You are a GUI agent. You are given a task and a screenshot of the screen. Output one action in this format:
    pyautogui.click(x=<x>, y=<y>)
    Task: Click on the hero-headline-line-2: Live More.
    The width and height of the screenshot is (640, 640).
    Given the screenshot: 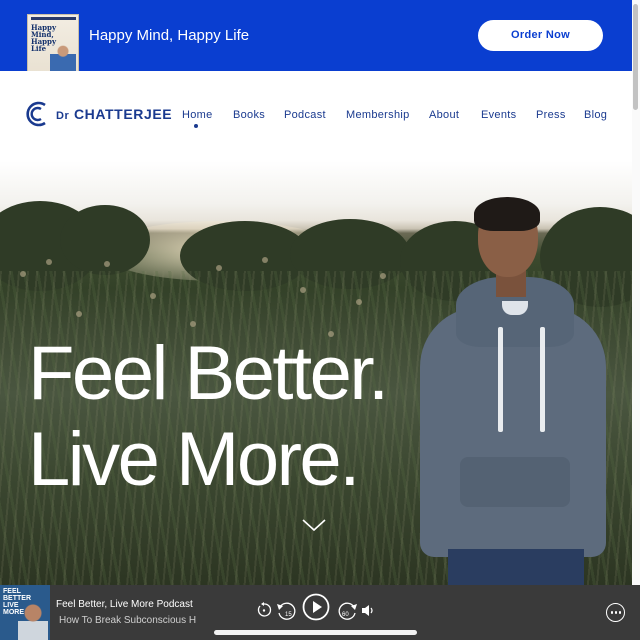 What is the action you would take?
    pyautogui.click(x=194, y=459)
    